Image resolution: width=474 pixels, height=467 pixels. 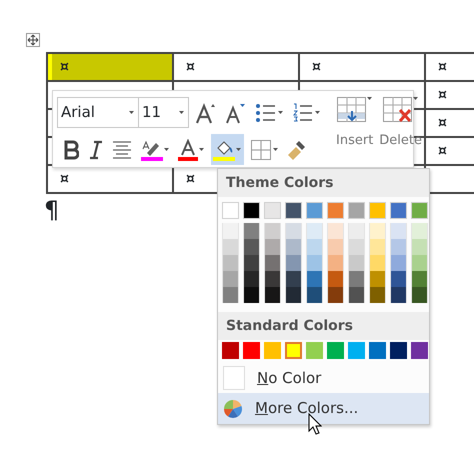 I want to click on table-move-icon, so click(x=33, y=40).